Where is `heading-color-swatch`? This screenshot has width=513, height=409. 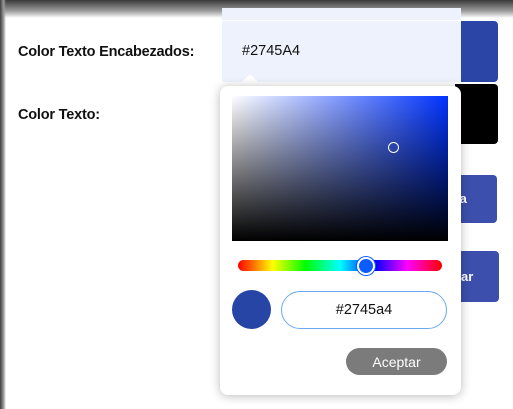 heading-color-swatch is located at coordinates (479, 51).